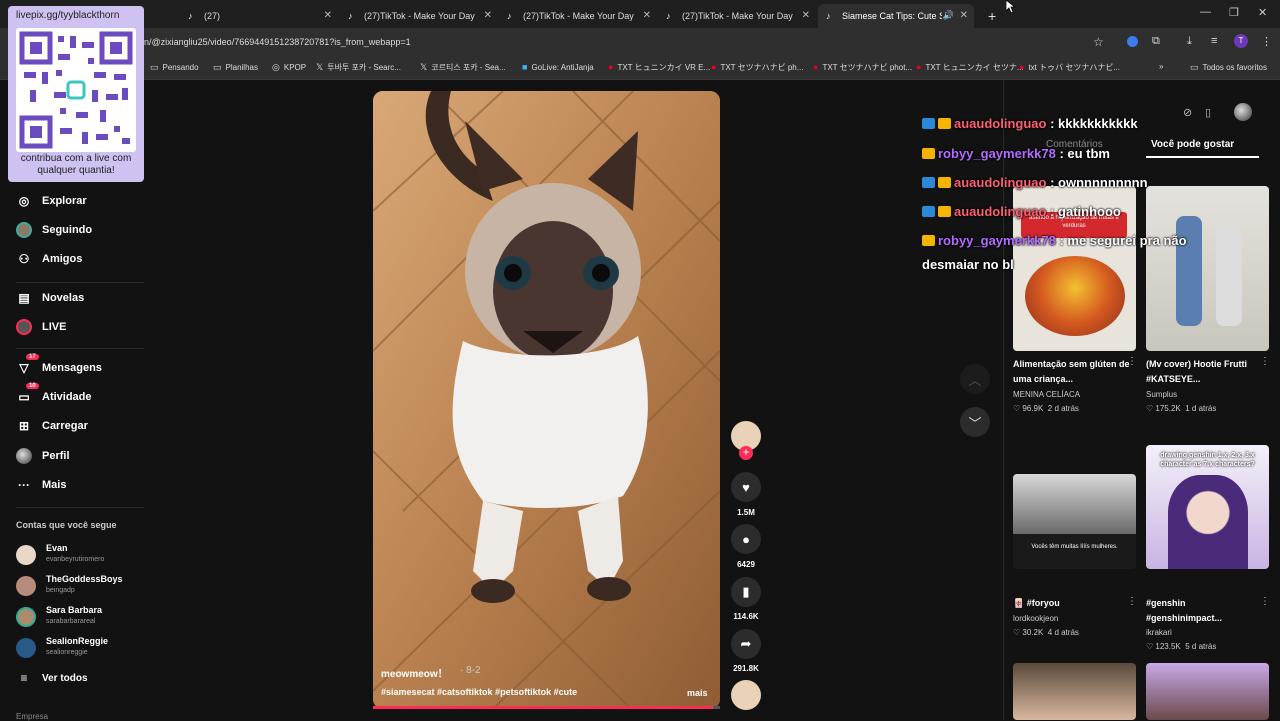 The width and height of the screenshot is (1280, 721). What do you see at coordinates (1187, 112) in the screenshot?
I see `report-icon: ⊘` at bounding box center [1187, 112].